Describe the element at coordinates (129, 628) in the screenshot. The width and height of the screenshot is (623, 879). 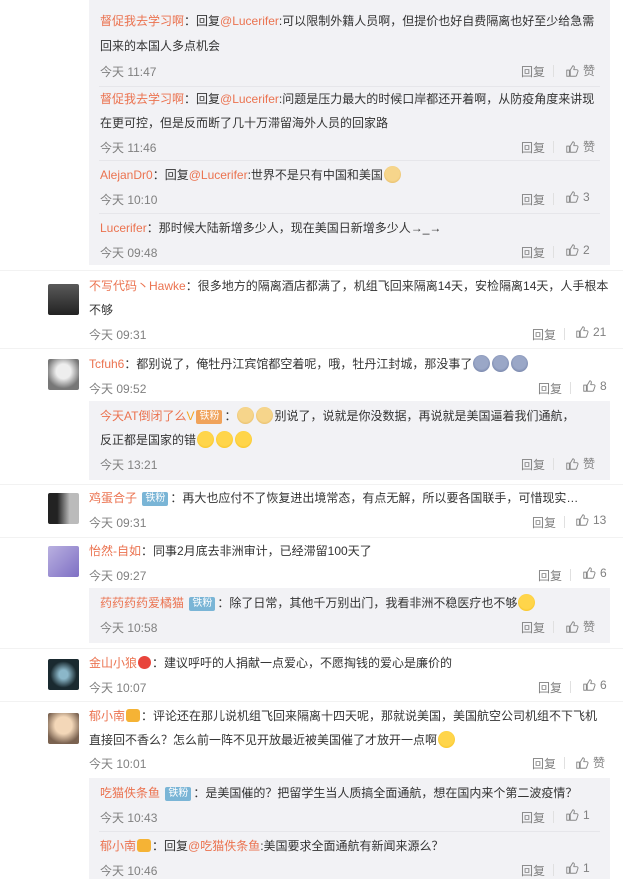
I see `timestamp: 今天 10:58` at that location.